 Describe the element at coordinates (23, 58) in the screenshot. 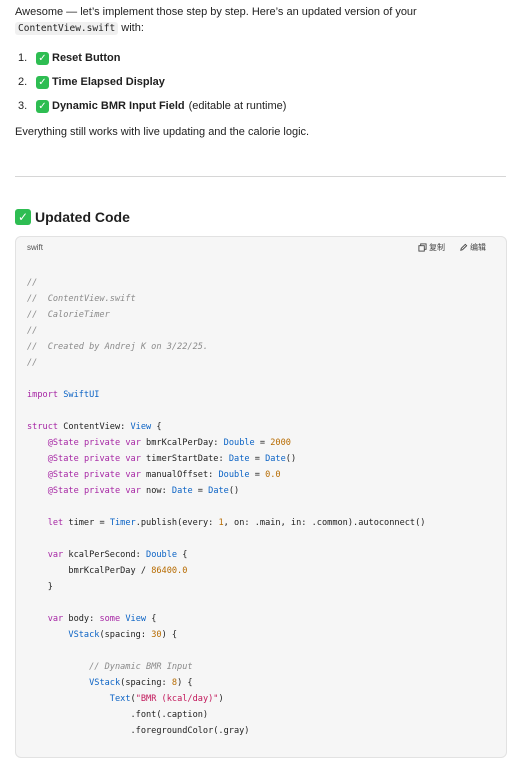

I see `list-number: 1.` at that location.